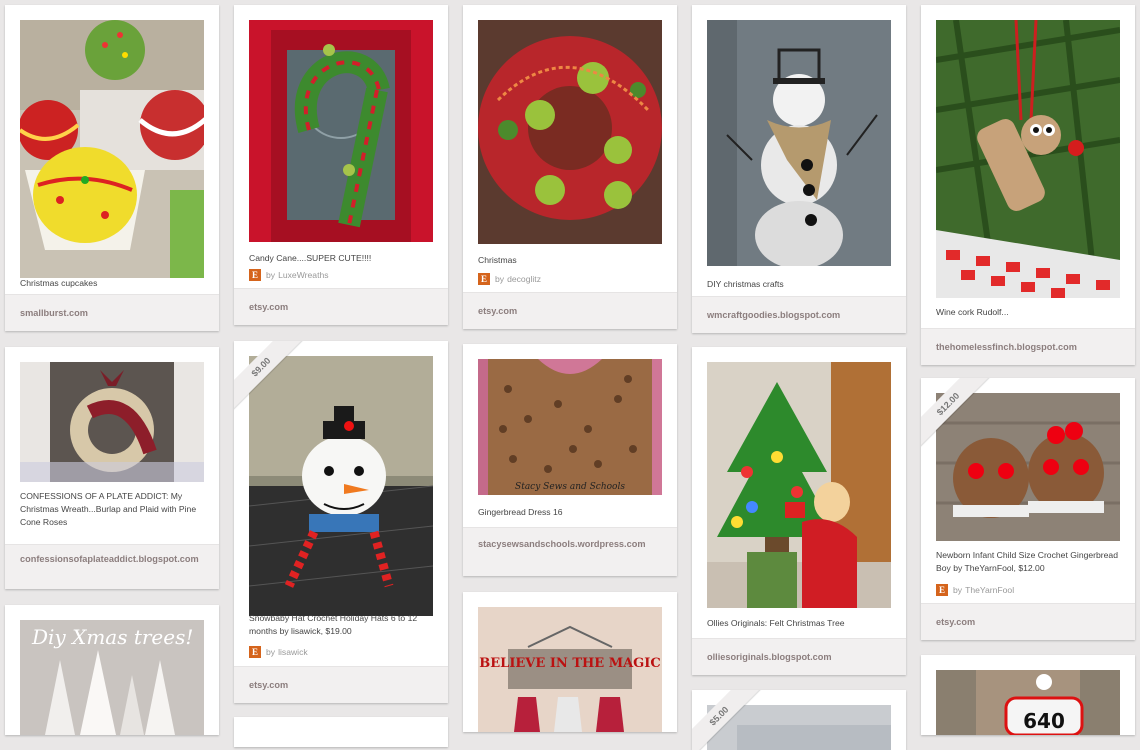  What do you see at coordinates (776, 623) in the screenshot?
I see `pin-description: Ollies Originals: Felt Christmas Tree` at bounding box center [776, 623].